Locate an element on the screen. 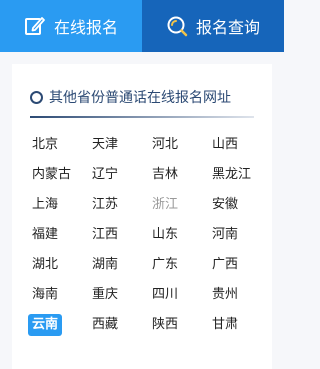  province-link: 湖南 is located at coordinates (105, 265).